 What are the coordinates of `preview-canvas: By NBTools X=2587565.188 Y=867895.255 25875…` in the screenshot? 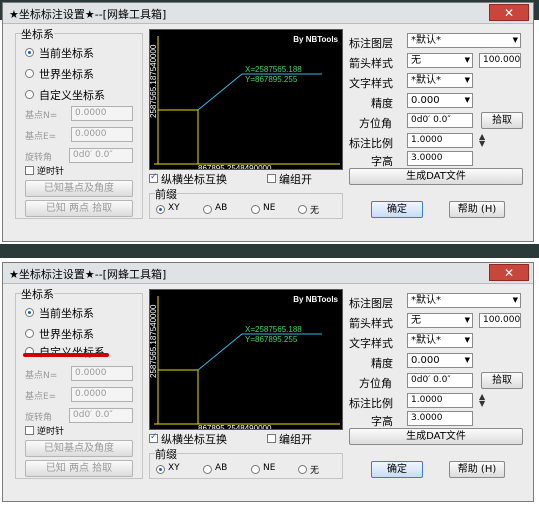 It's located at (246, 99).